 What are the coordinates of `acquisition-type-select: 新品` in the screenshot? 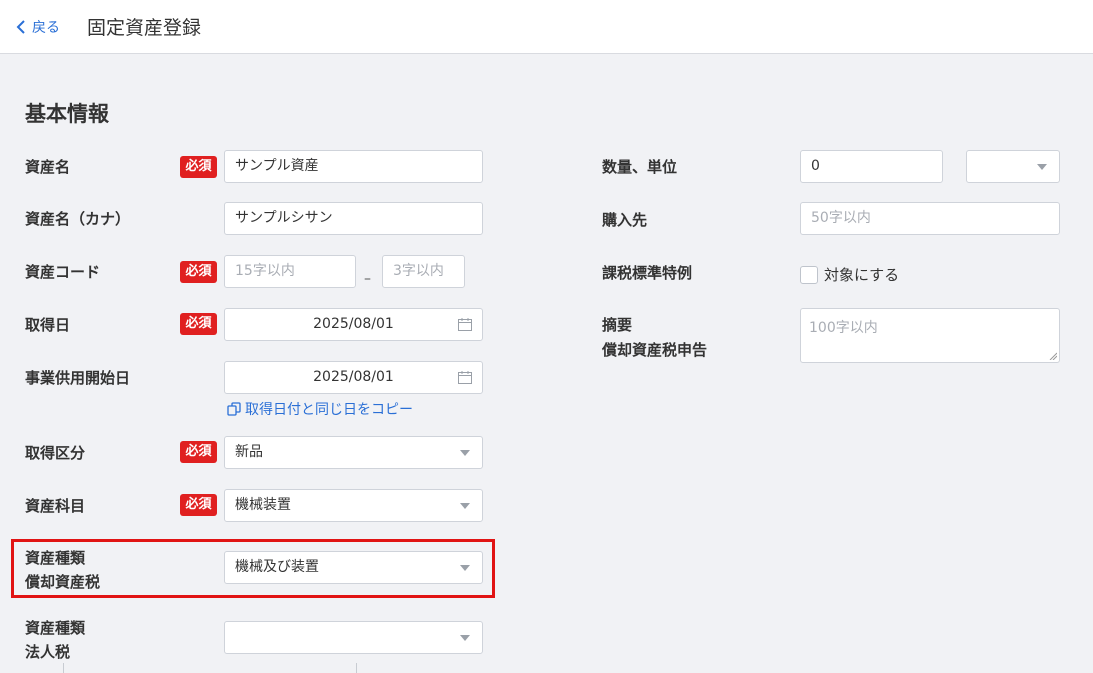 It's located at (353, 452).